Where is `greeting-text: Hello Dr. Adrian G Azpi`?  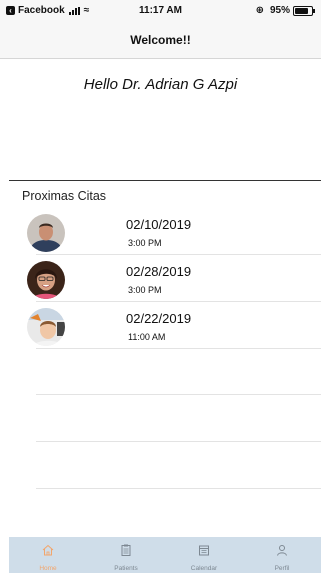
greeting-text: Hello Dr. Adrian G Azpi is located at coordinates (160, 84).